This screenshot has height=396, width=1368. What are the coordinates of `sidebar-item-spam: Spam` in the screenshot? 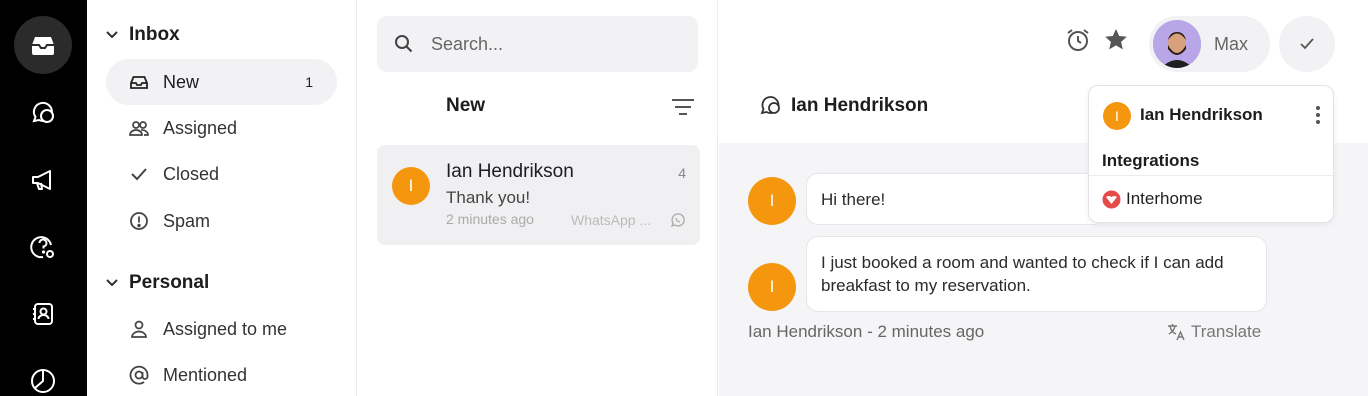 It's located at (221, 221).